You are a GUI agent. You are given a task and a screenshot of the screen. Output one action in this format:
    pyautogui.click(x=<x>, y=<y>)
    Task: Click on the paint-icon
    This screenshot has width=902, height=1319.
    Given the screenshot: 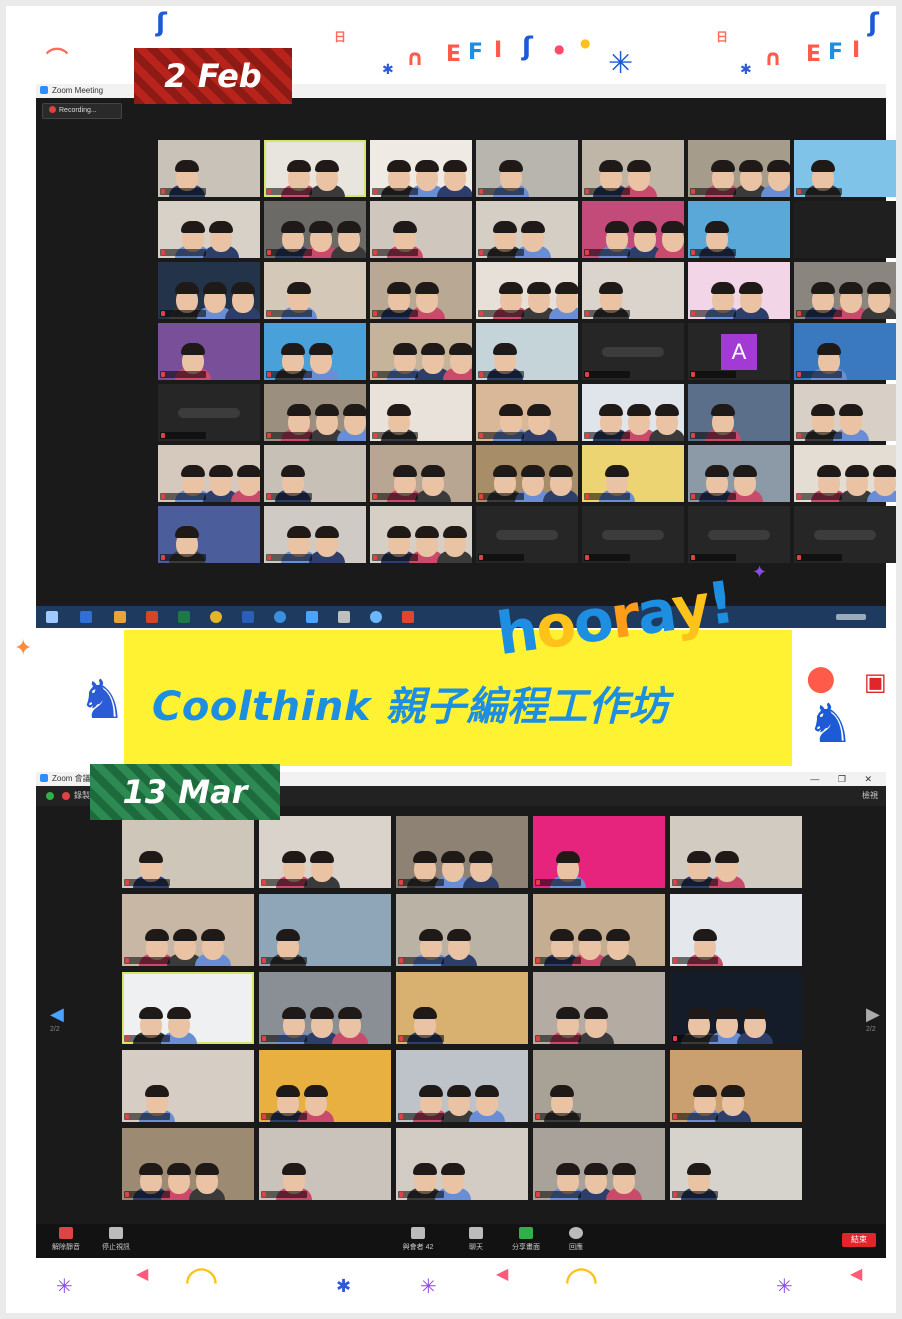 What is the action you would take?
    pyautogui.click(x=344, y=617)
    